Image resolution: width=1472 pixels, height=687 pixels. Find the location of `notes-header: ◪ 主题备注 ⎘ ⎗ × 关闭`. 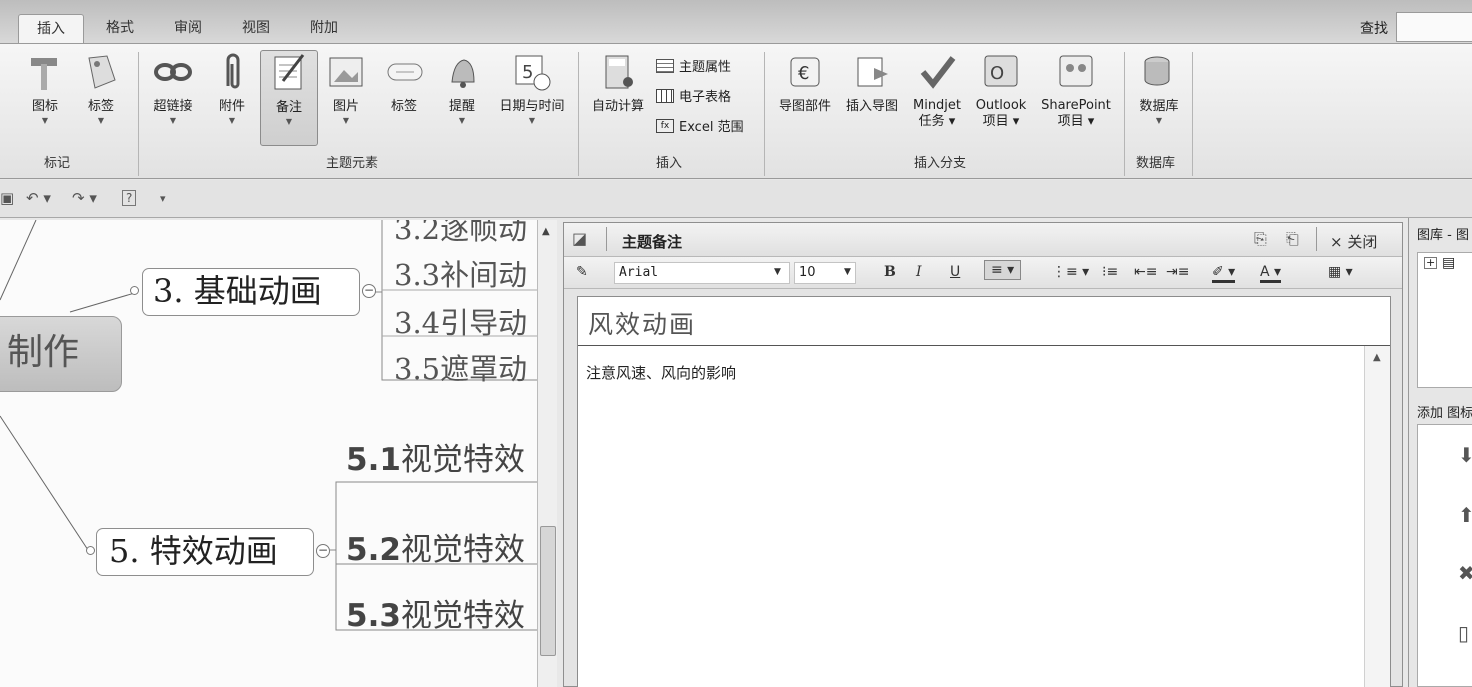

notes-header: ◪ 主题备注 ⎘ ⎗ × 关闭 is located at coordinates (983, 240).